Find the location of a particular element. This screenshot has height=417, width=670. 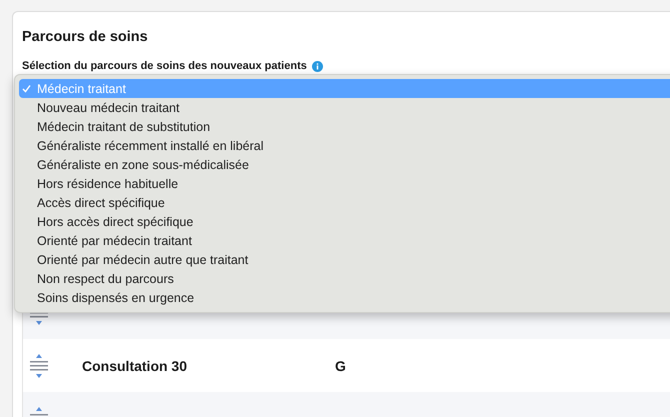

menu-option: Non respect du parcours is located at coordinates (344, 278).